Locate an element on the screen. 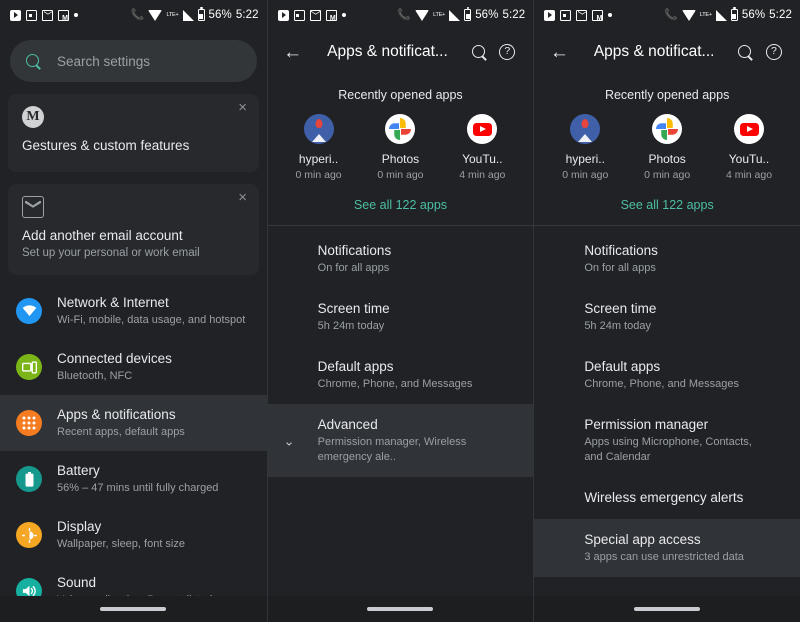 The width and height of the screenshot is (800, 622). row-title: Notifications is located at coordinates (354, 250).